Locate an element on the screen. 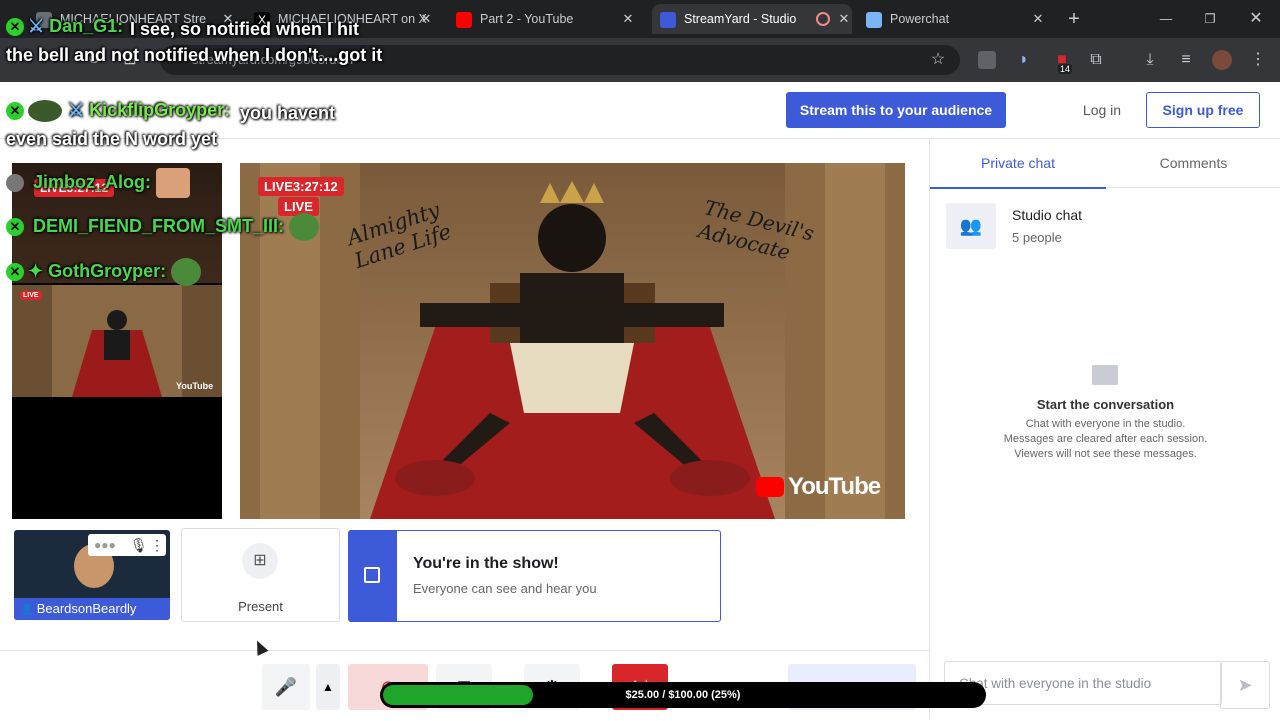  browser-tab-active: StreamYard - Studio ✕ is located at coordinates (752, 19).